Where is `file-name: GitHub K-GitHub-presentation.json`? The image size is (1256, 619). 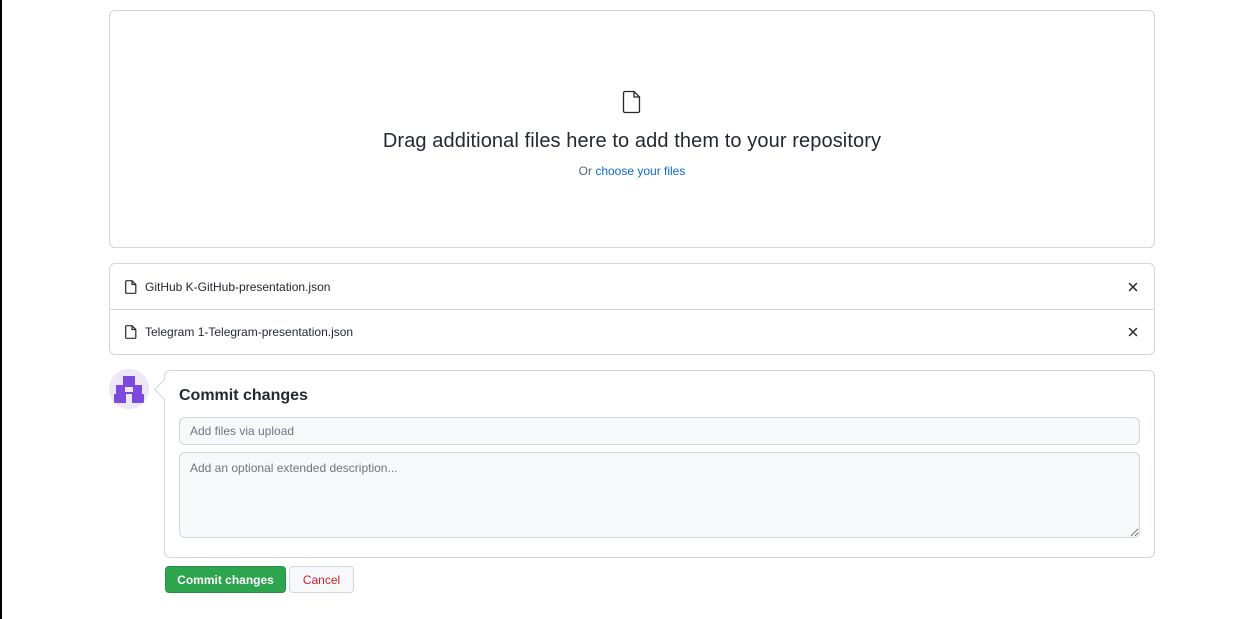 file-name: GitHub K-GitHub-presentation.json is located at coordinates (238, 286).